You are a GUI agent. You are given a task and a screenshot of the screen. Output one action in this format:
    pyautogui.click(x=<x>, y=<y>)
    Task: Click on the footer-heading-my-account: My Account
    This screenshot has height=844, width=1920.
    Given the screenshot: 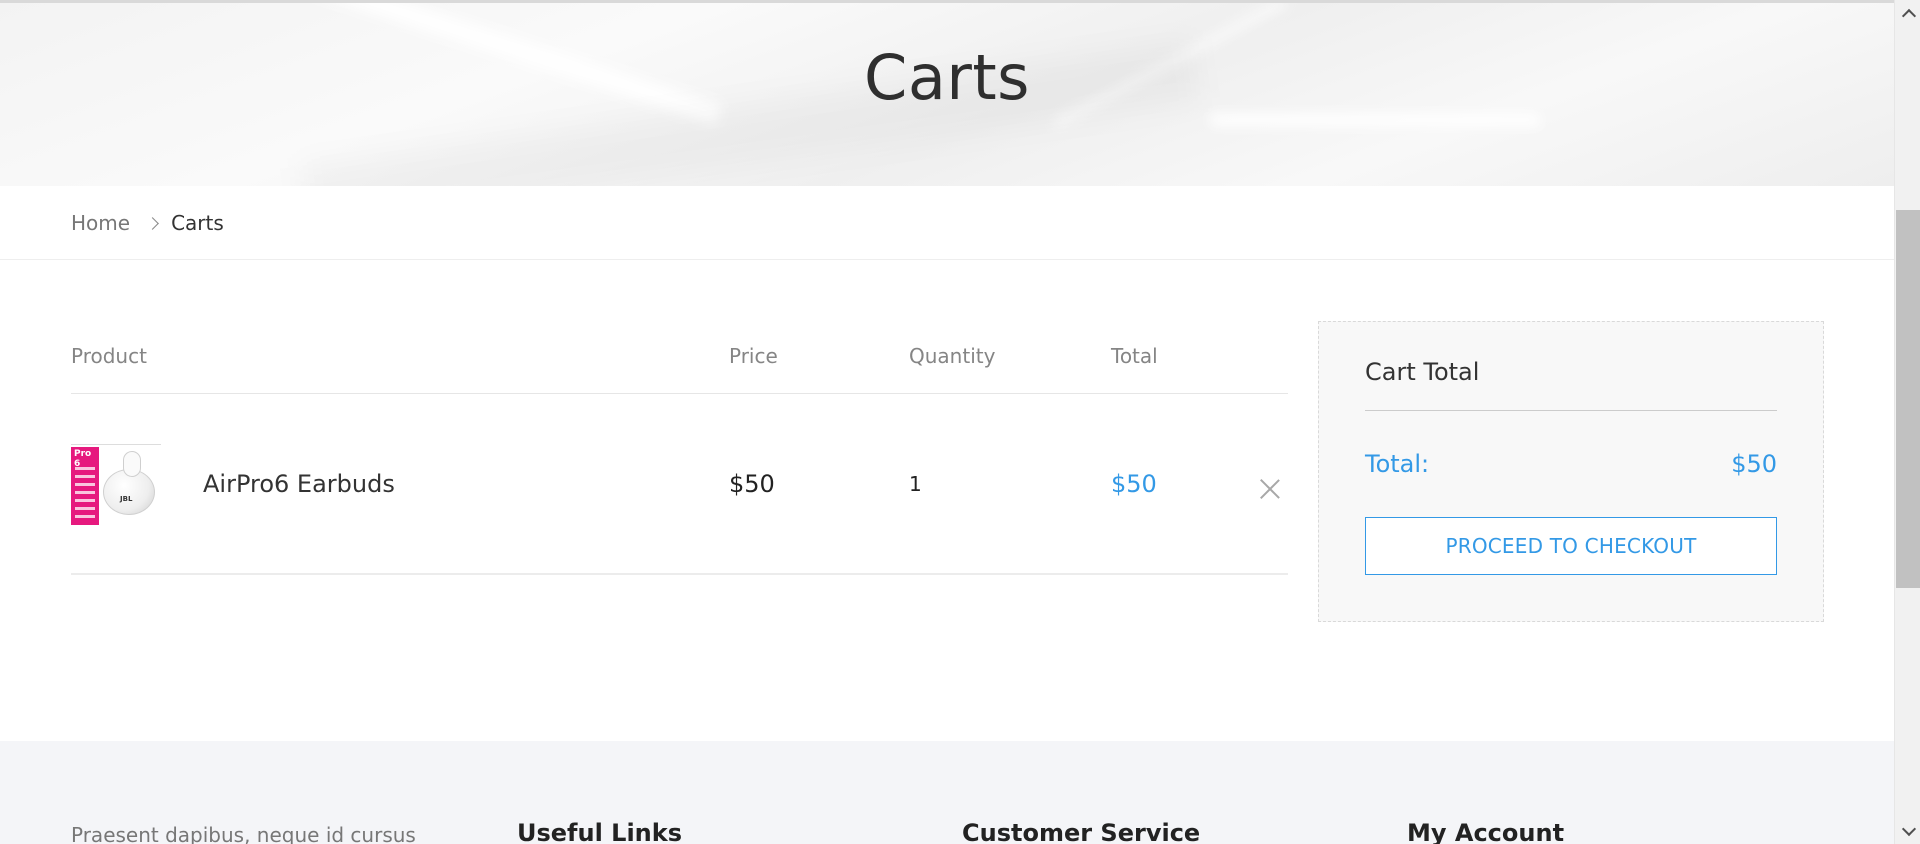 What is the action you would take?
    pyautogui.click(x=1486, y=831)
    